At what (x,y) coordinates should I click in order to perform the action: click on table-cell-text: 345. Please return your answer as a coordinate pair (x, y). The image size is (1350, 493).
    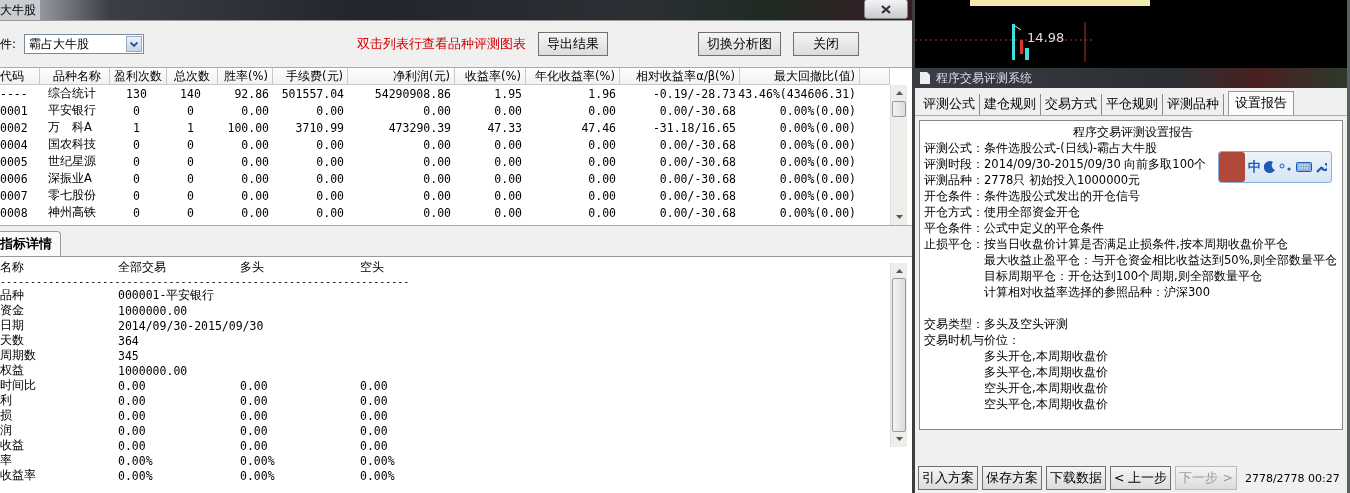
    Looking at the image, I should click on (129, 355).